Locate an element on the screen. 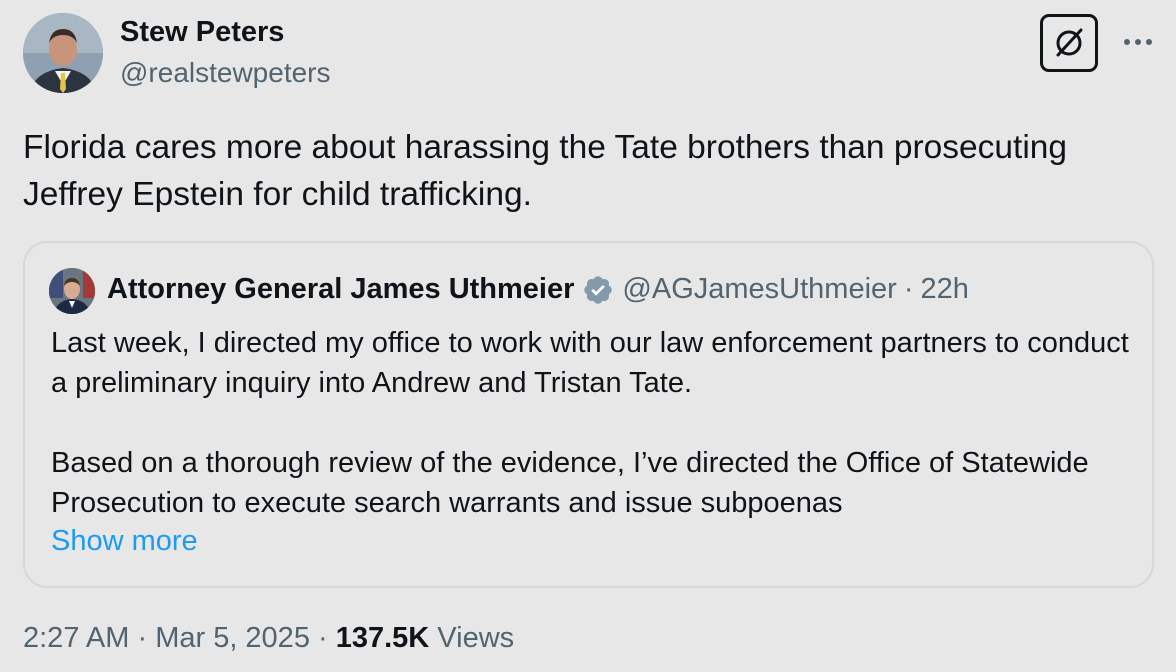 The width and height of the screenshot is (1176, 672). more-icon is located at coordinates (1138, 42).